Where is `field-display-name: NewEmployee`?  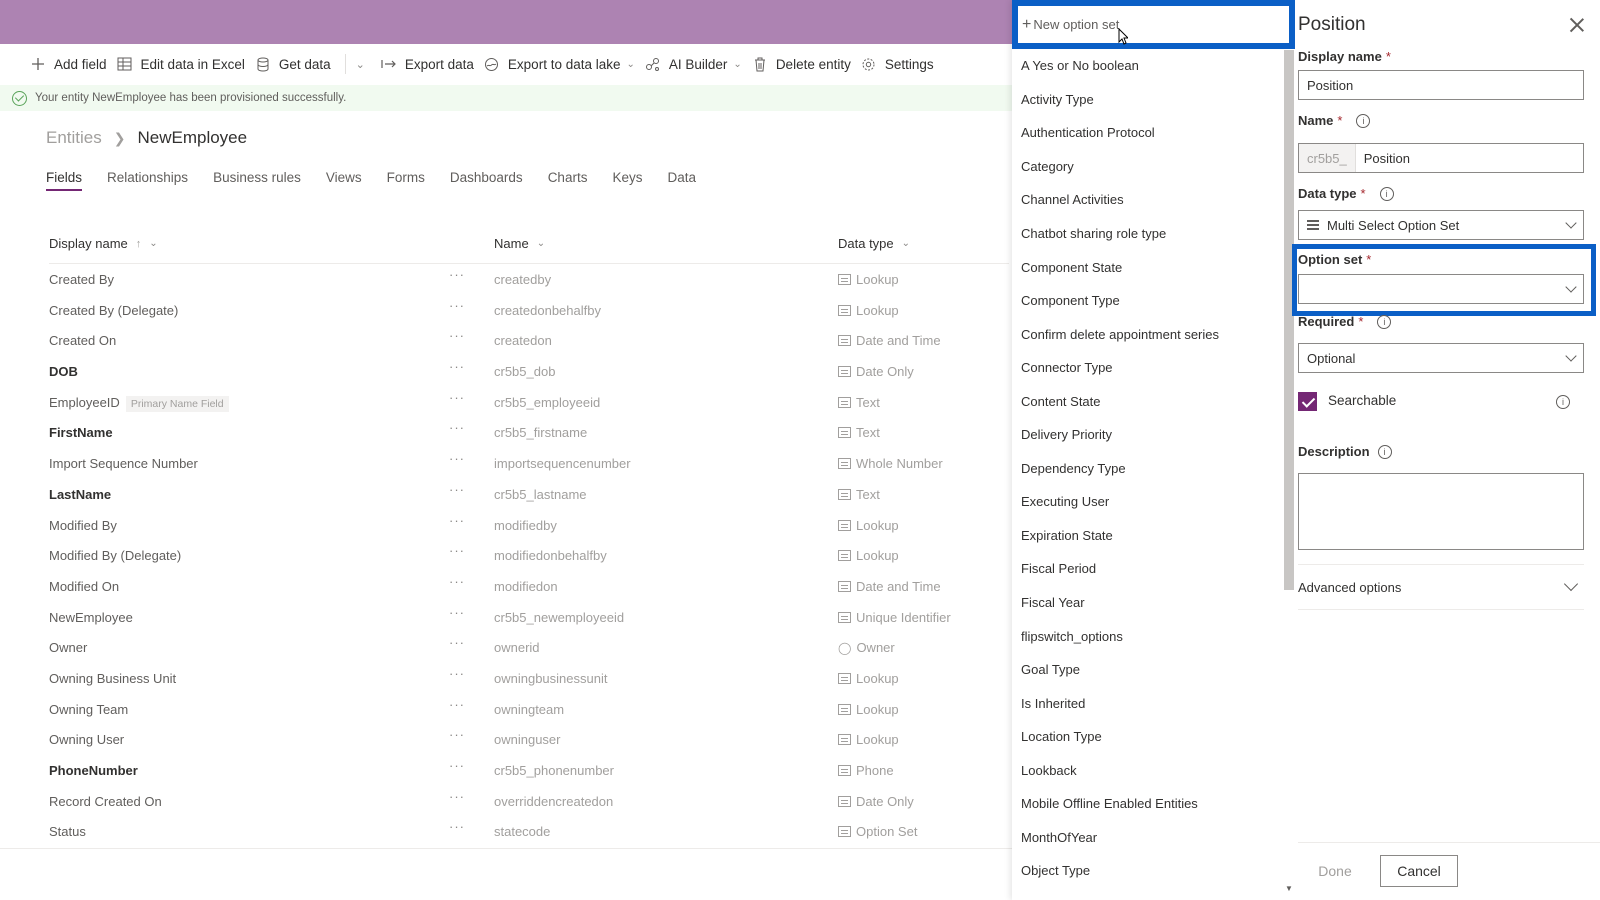
field-display-name: NewEmployee is located at coordinates (91, 617).